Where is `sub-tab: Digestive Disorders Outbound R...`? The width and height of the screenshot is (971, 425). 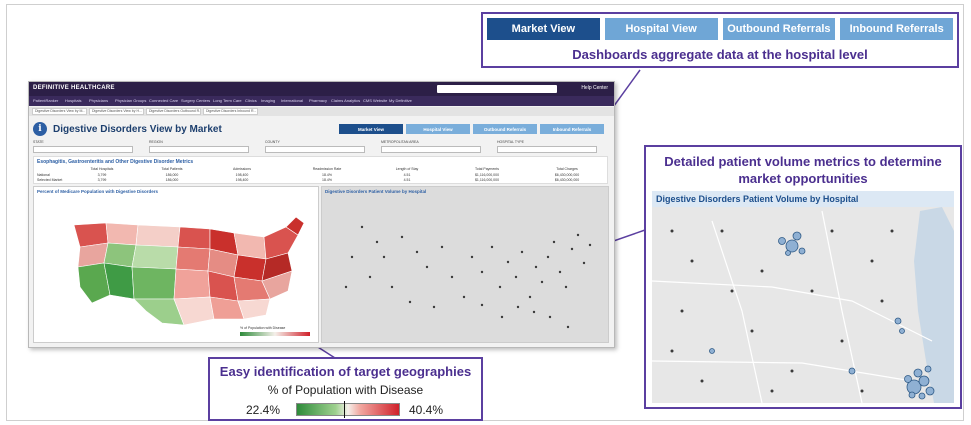
sub-tab: Digestive Disorders Outbound R... is located at coordinates (173, 111).